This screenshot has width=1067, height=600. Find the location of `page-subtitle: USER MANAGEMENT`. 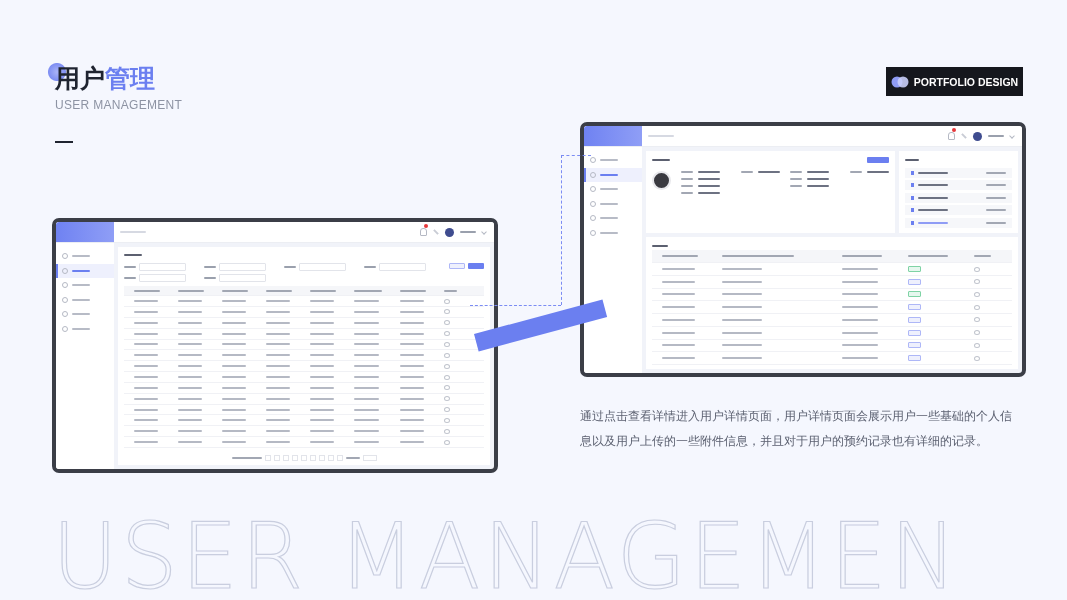

page-subtitle: USER MANAGEMENT is located at coordinates (119, 105).